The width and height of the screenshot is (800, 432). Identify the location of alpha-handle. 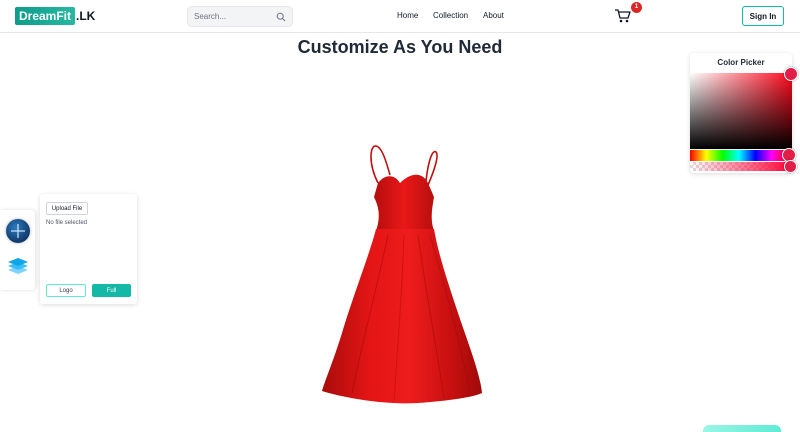
(790, 166).